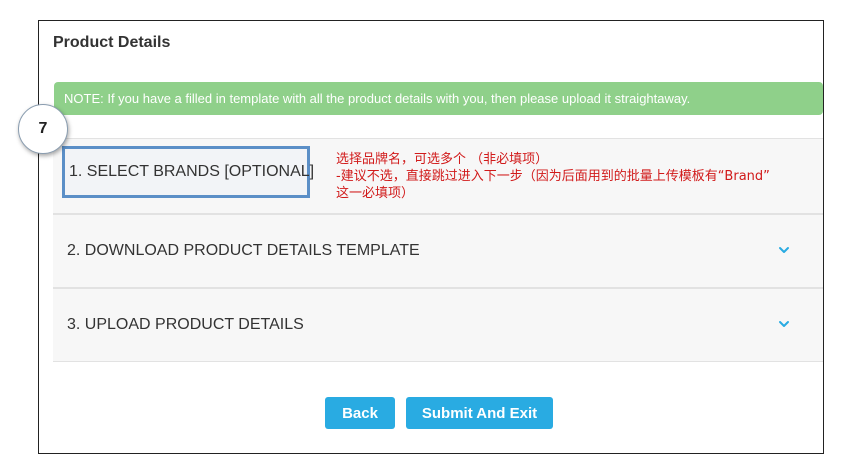 The image size is (842, 468). What do you see at coordinates (442, 159) in the screenshot?
I see `annotation-line: 选择品牌名，可选多个 （非必填项）` at bounding box center [442, 159].